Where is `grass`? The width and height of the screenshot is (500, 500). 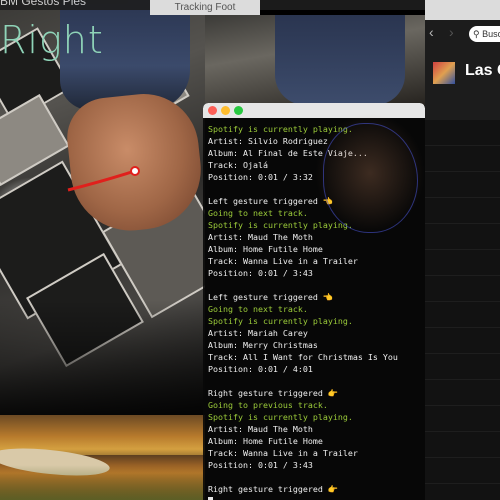 grass is located at coordinates (102, 482).